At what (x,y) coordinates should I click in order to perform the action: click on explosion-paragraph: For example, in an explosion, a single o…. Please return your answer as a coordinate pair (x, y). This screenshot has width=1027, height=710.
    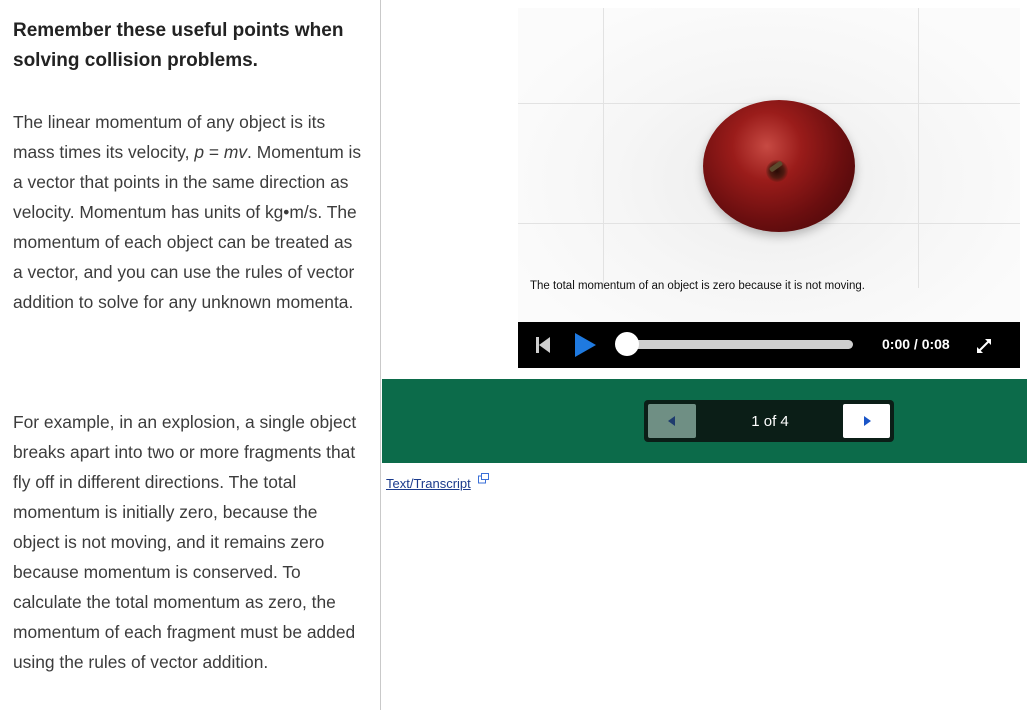
    Looking at the image, I should click on (185, 542).